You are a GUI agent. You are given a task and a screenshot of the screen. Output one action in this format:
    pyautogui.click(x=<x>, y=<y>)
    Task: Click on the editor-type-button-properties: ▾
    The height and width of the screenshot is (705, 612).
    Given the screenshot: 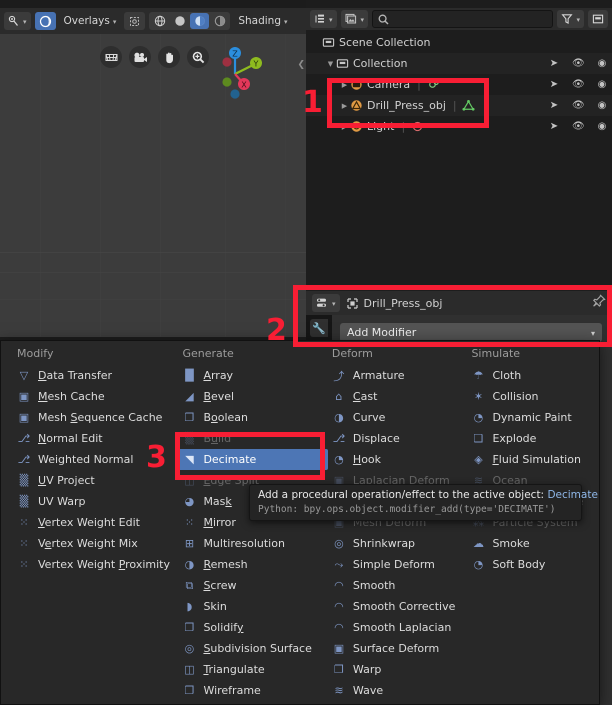 What is the action you would take?
    pyautogui.click(x=326, y=303)
    